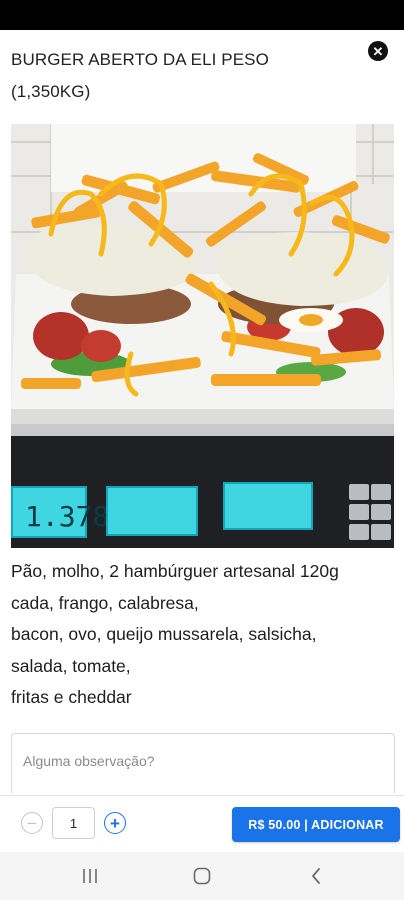  I want to click on description-line: salada, tomate,, so click(71, 665).